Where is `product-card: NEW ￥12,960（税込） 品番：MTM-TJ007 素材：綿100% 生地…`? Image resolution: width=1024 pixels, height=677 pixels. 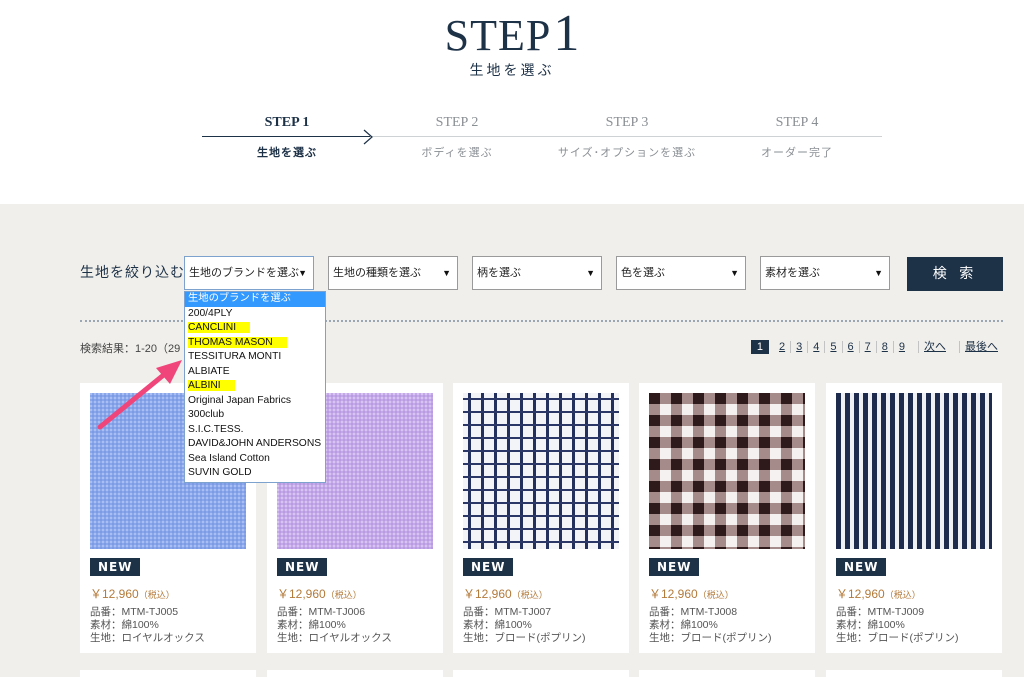
product-card: NEW ￥12,960（税込） 品番：MTM-TJ007 素材：綿100% 生地… is located at coordinates (541, 518).